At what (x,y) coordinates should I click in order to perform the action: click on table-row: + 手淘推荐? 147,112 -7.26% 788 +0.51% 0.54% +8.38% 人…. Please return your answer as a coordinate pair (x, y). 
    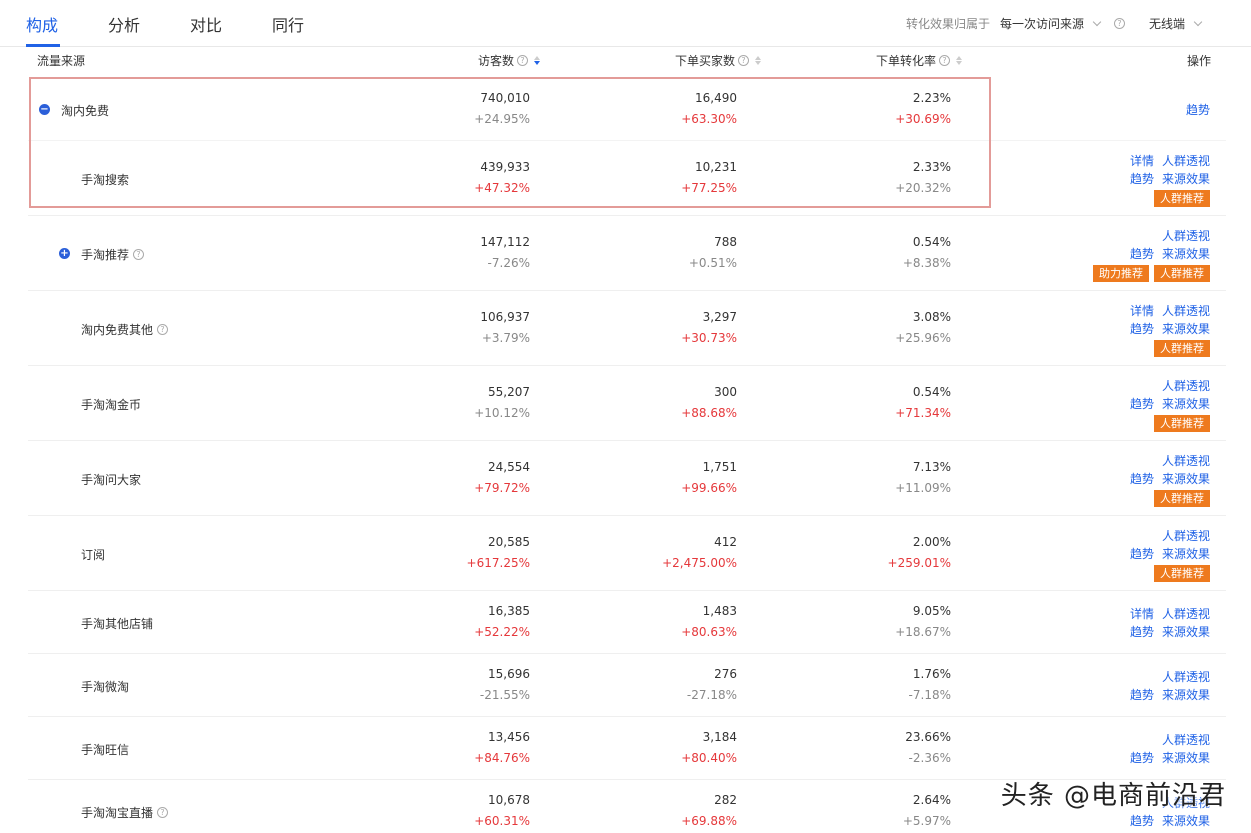
    Looking at the image, I should click on (627, 253).